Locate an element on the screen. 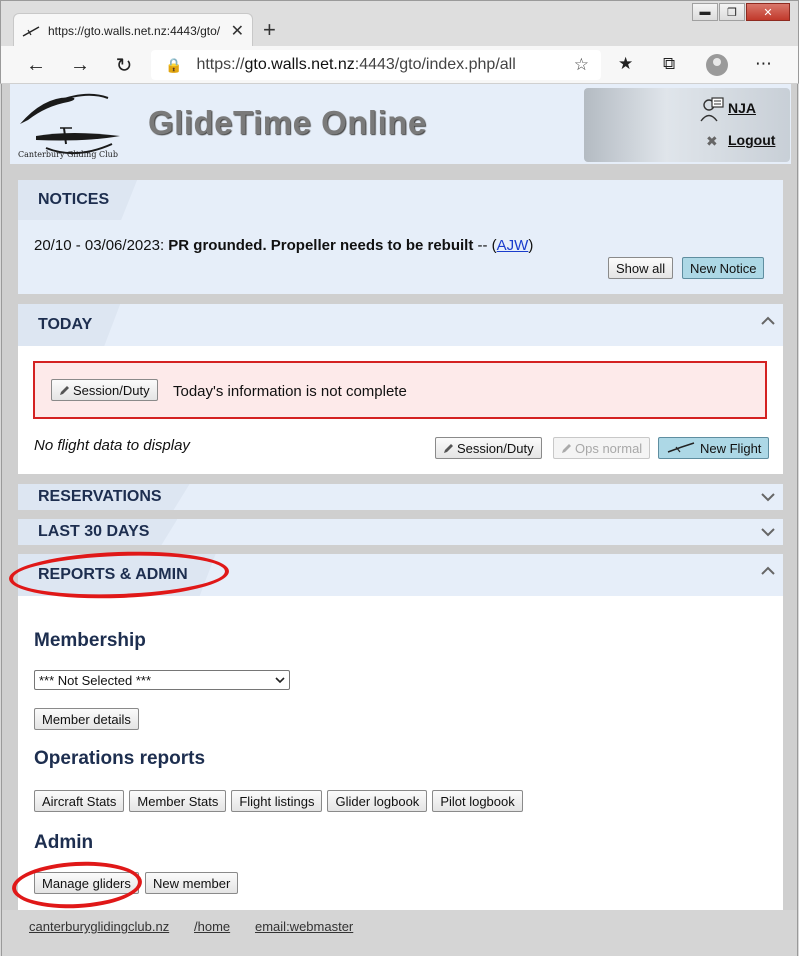 The image size is (799, 956). back-arrow-icon: ← is located at coordinates (36, 65).